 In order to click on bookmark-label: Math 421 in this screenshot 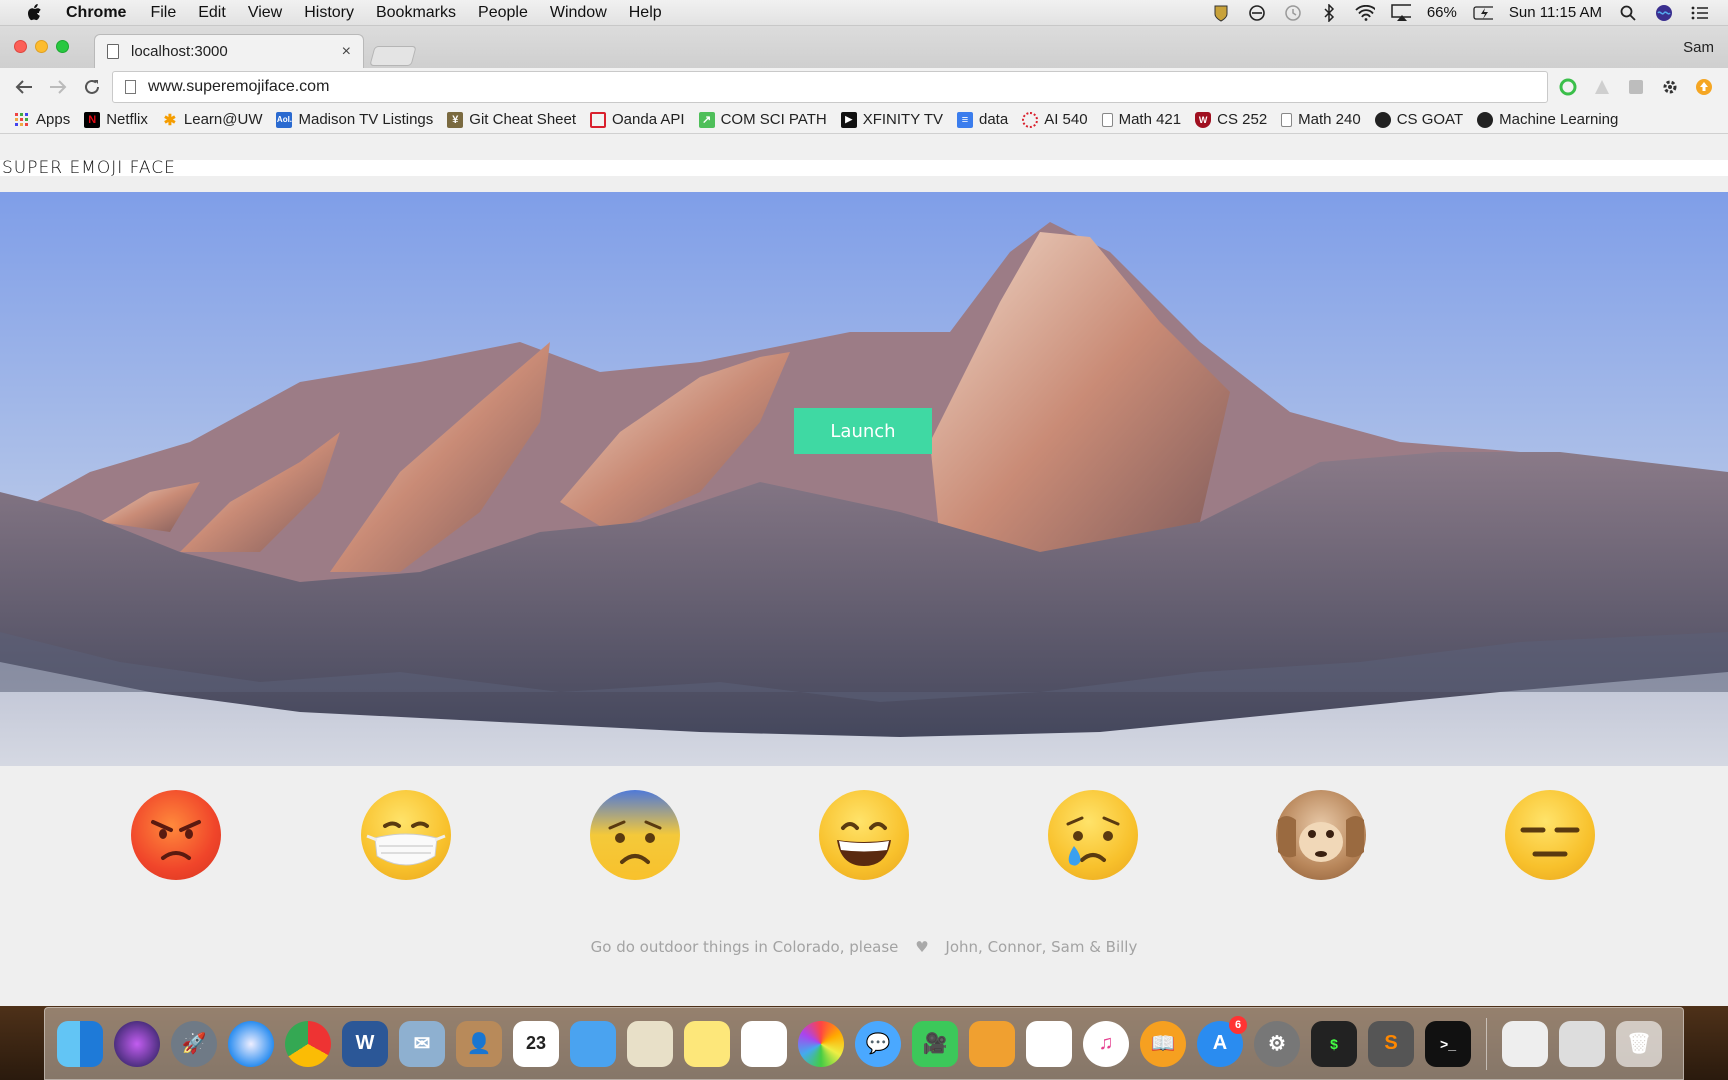, I will do `click(1150, 119)`.